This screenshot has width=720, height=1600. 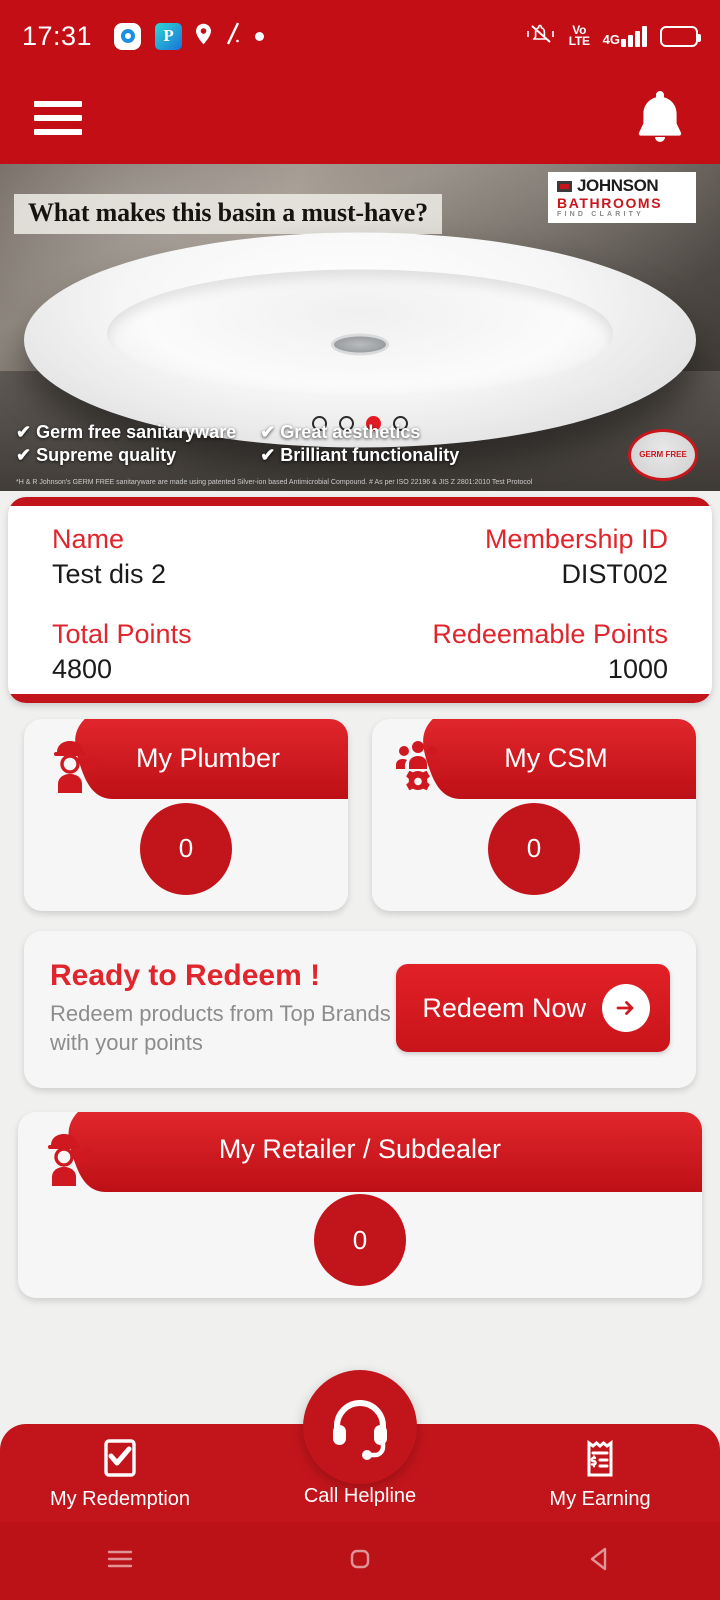 What do you see at coordinates (504, 1007) in the screenshot?
I see `redeem-now-label: Redeem Now` at bounding box center [504, 1007].